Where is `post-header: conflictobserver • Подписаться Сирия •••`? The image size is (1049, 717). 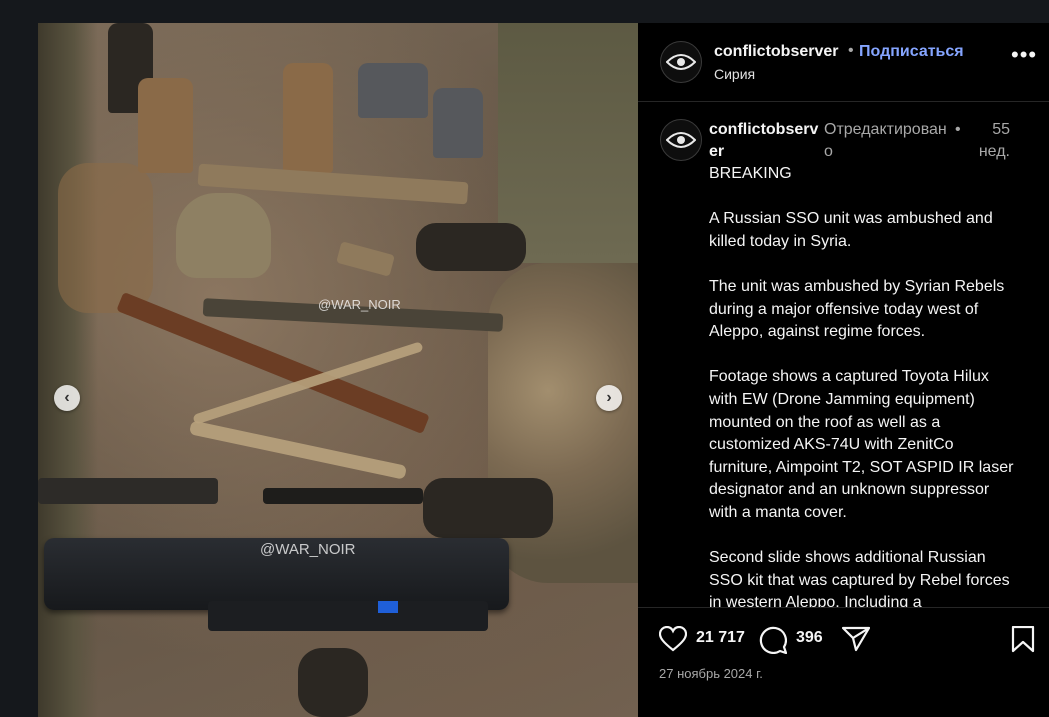
post-header: conflictobserver • Подписаться Сирия ••• is located at coordinates (843, 62).